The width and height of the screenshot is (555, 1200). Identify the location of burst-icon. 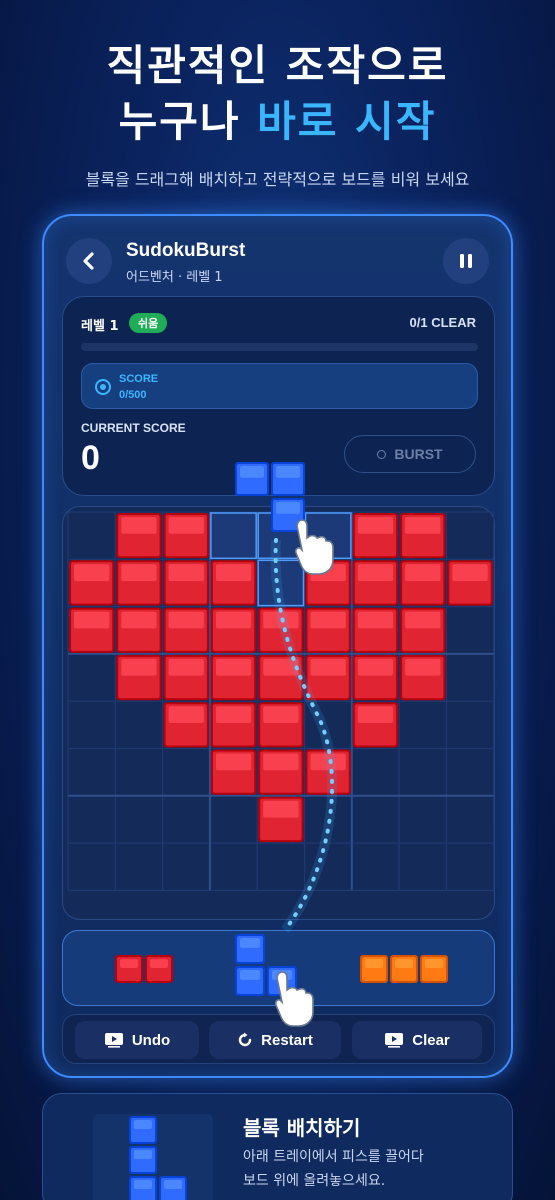
(382, 454).